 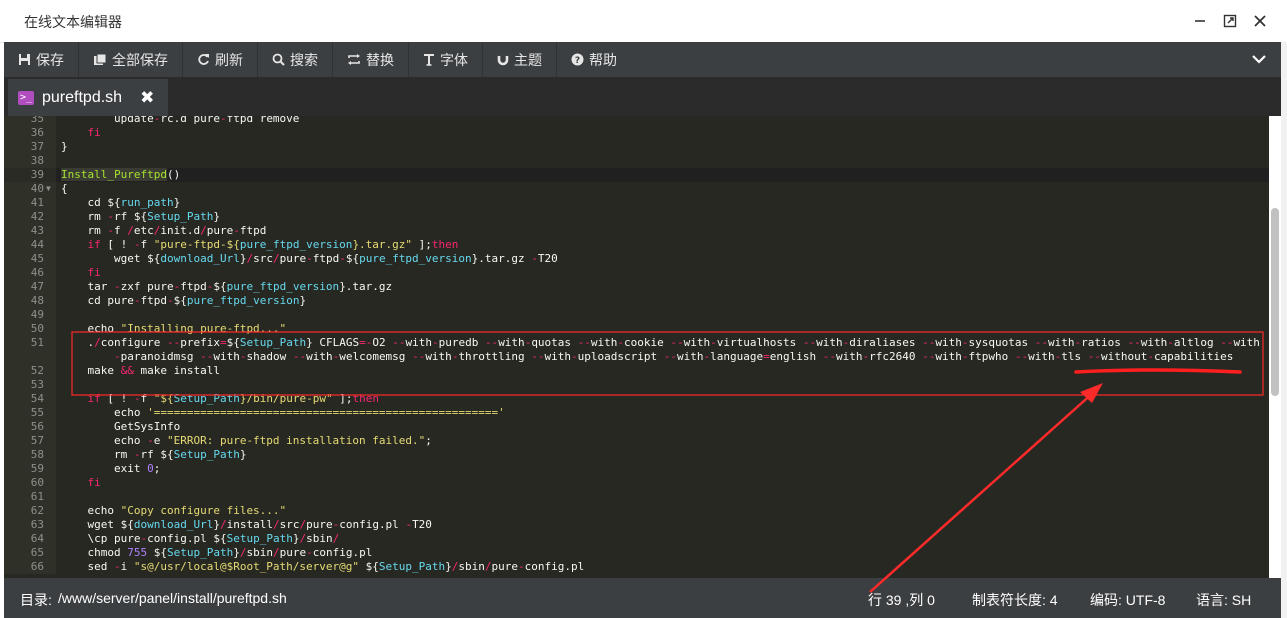 What do you see at coordinates (30, 525) in the screenshot?
I see `line-number: 63` at bounding box center [30, 525].